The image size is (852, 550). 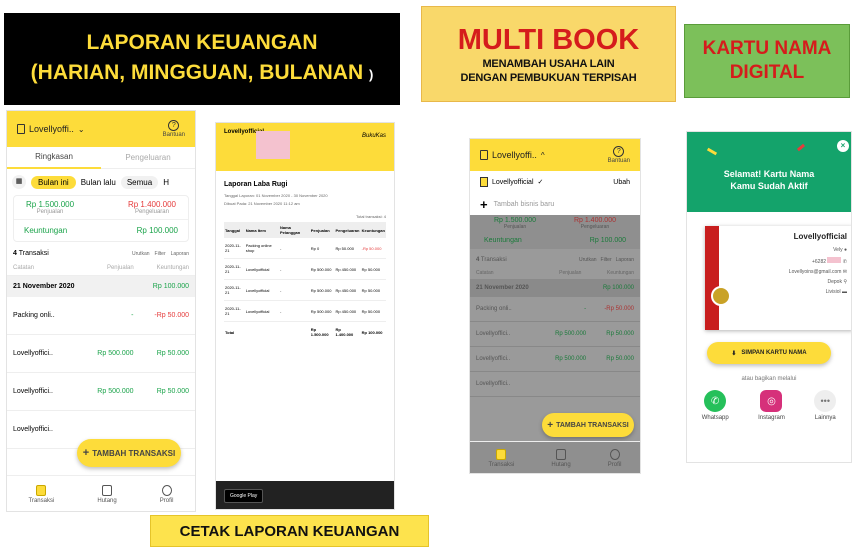 What do you see at coordinates (261, 230) in the screenshot?
I see `pdf-col-header: Nama Item` at bounding box center [261, 230].